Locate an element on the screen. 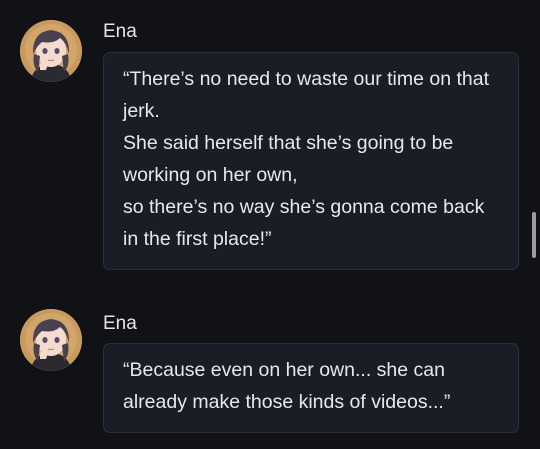 This screenshot has height=449, width=540. message-line: in the first place!” is located at coordinates (197, 239).